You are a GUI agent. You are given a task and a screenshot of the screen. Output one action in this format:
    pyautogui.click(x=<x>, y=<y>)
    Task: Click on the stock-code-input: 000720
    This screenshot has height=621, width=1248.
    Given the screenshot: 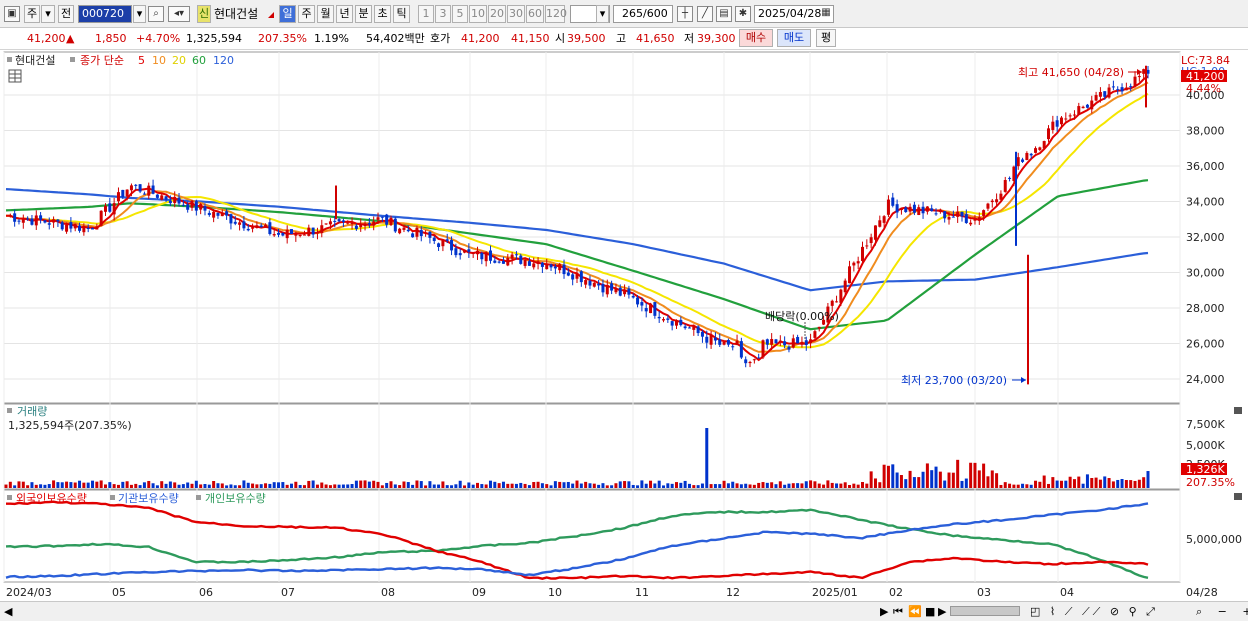 What is the action you would take?
    pyautogui.click(x=105, y=14)
    